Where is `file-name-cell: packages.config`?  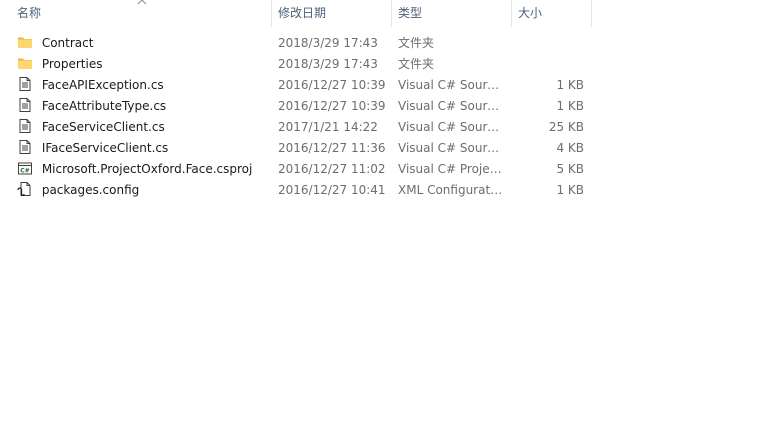 file-name-cell: packages.config is located at coordinates (144, 190).